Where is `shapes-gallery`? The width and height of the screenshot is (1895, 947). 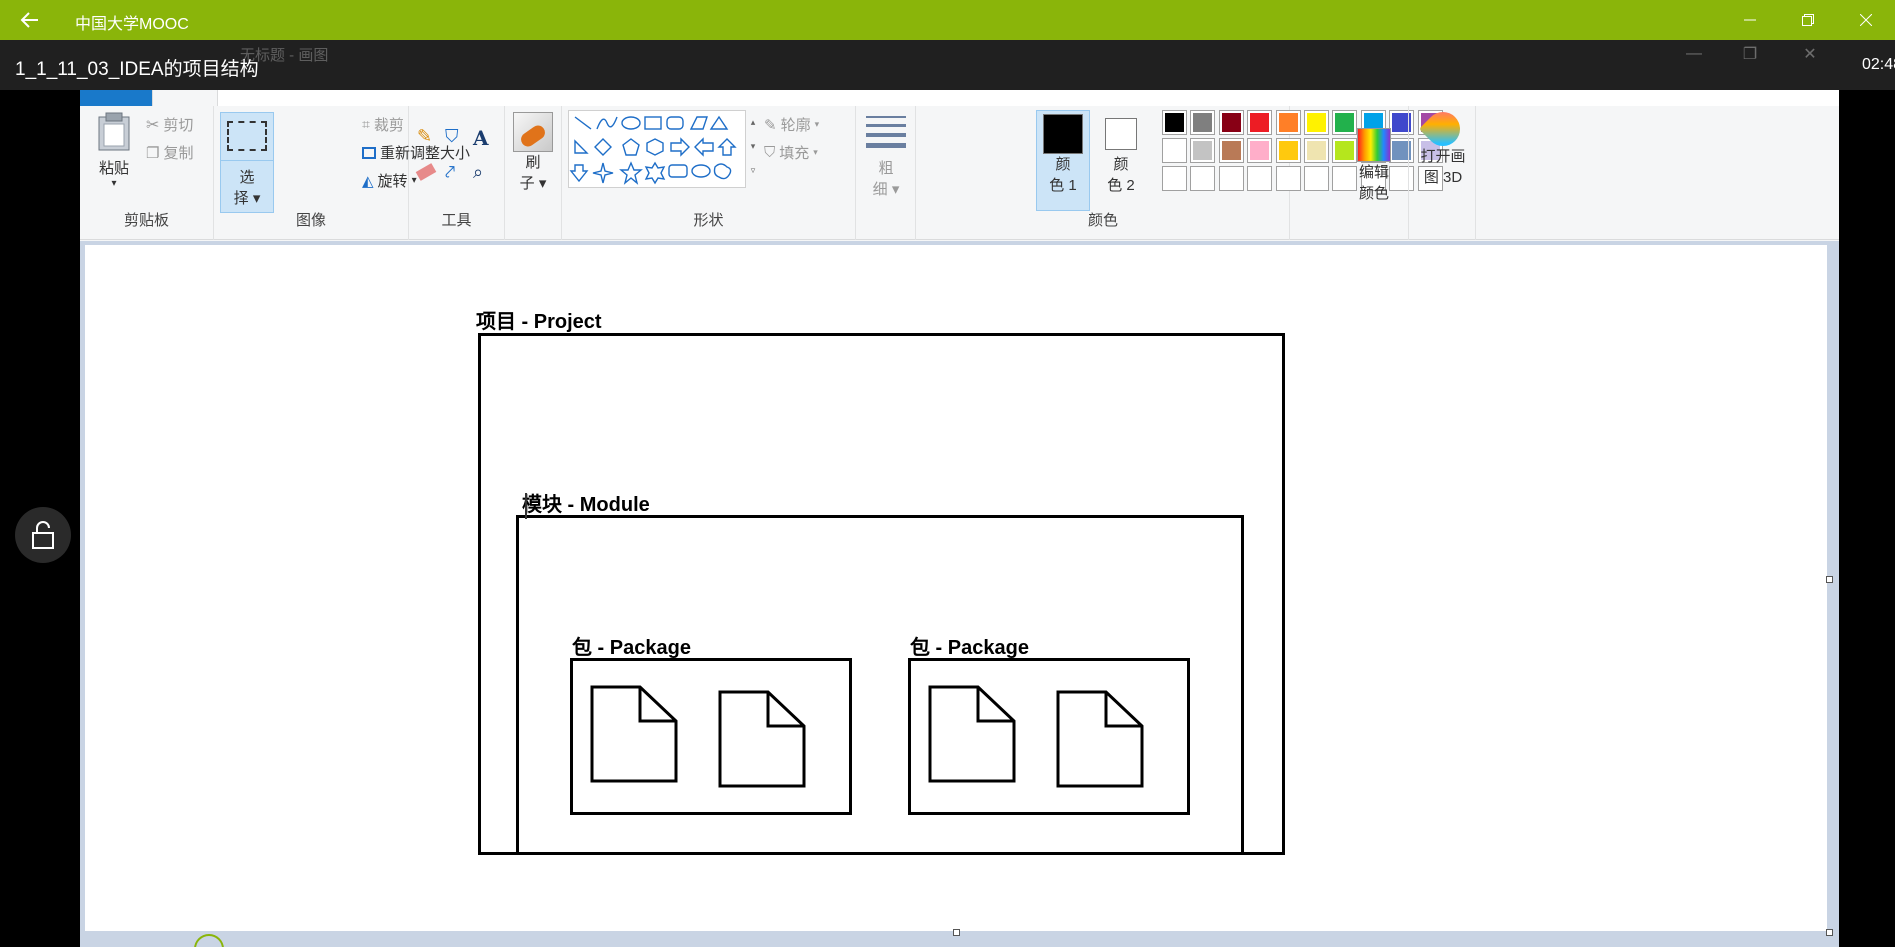 shapes-gallery is located at coordinates (657, 149).